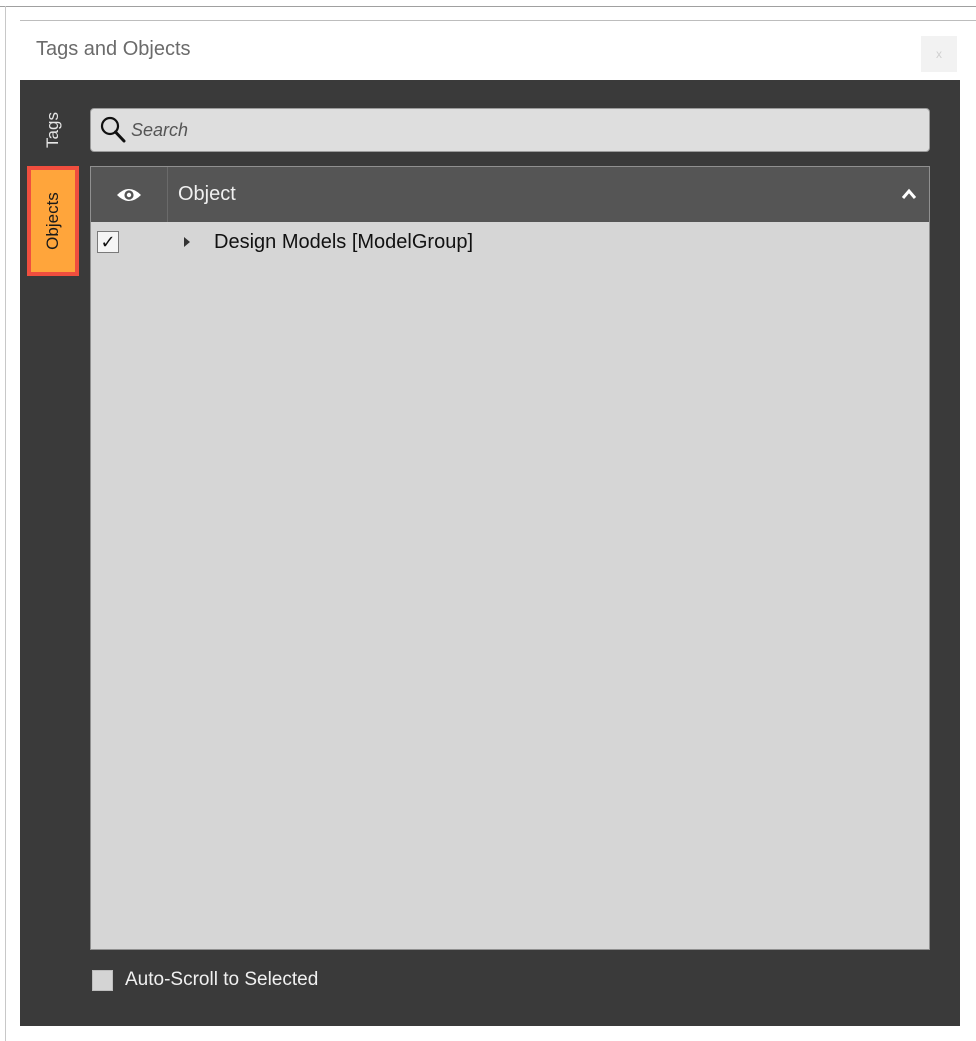 Image resolution: width=976 pixels, height=1041 pixels. What do you see at coordinates (510, 242) in the screenshot?
I see `table-row: ✓ Design Models [ModelGroup]` at bounding box center [510, 242].